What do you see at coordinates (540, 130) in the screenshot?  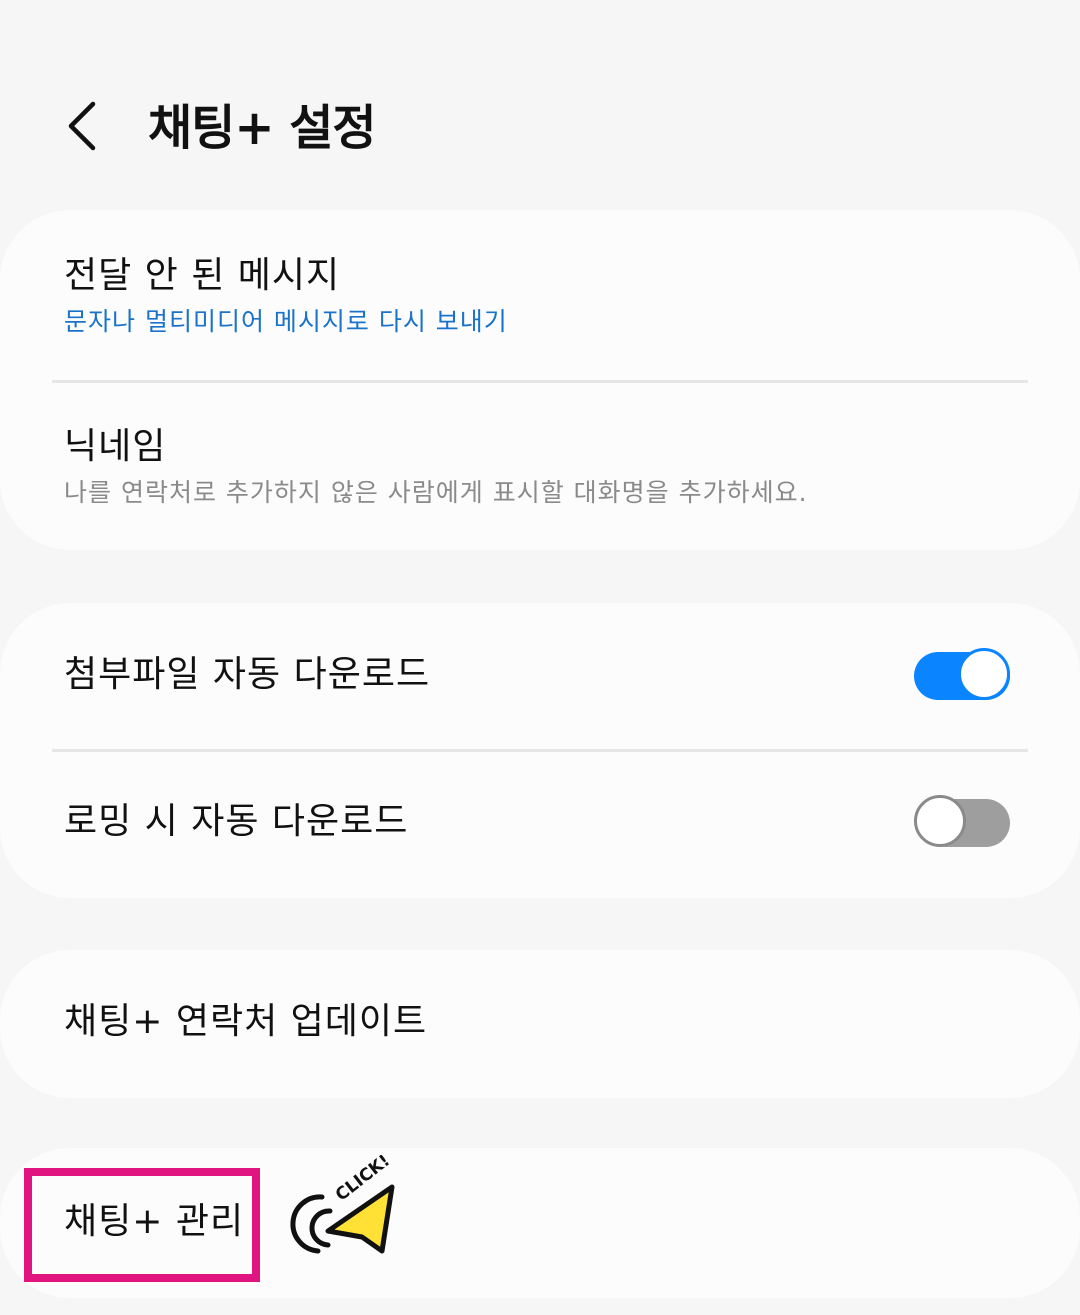 I see `top-app-bar: 채팅+ 설정` at bounding box center [540, 130].